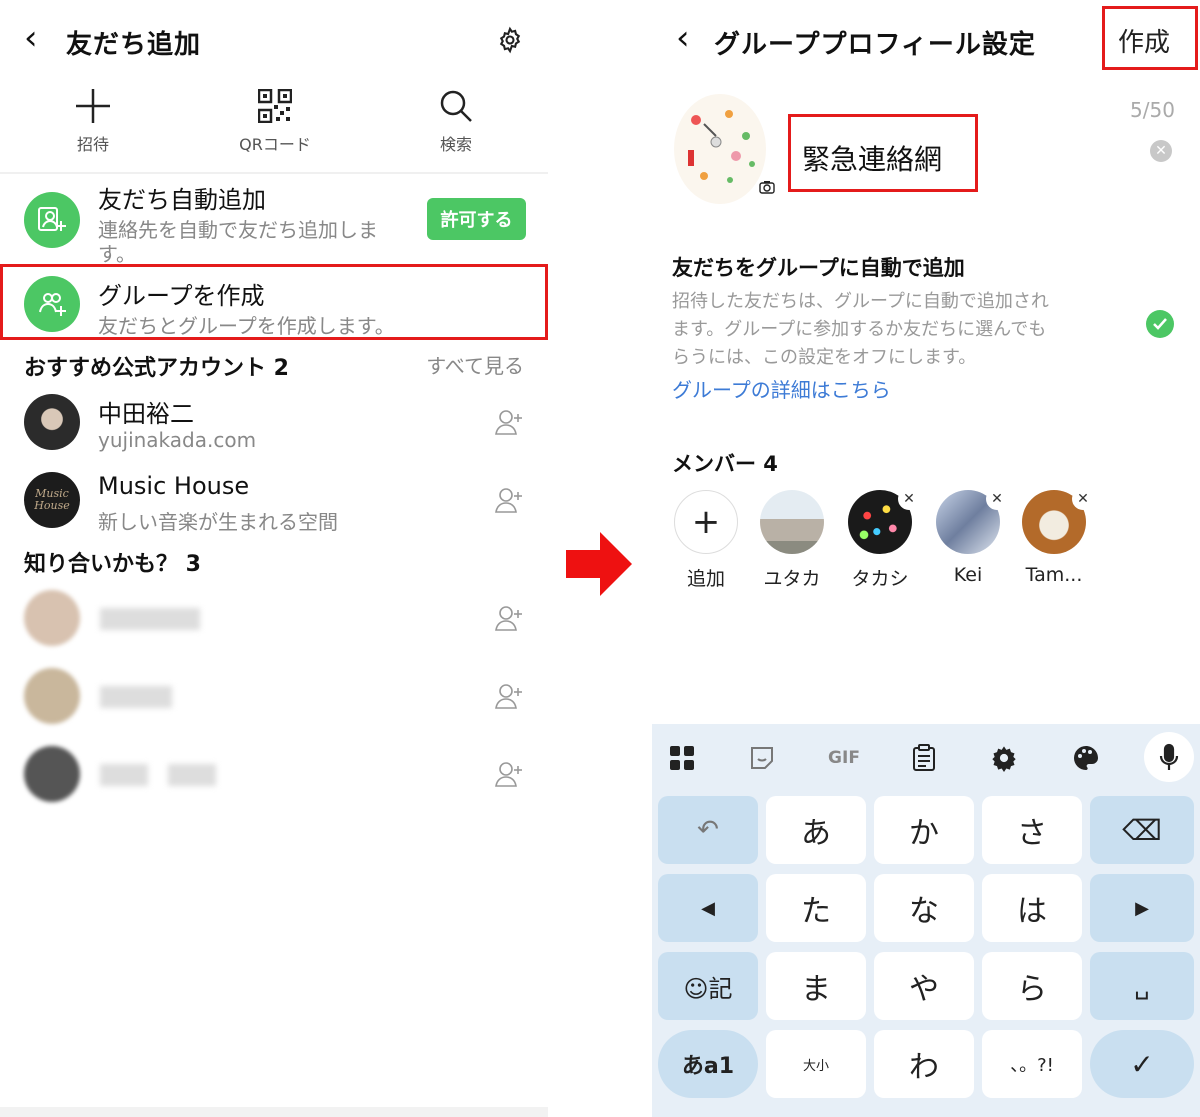 This screenshot has height=1117, width=1200. What do you see at coordinates (1160, 324) in the screenshot?
I see `checkmark-toggle-icon` at bounding box center [1160, 324].